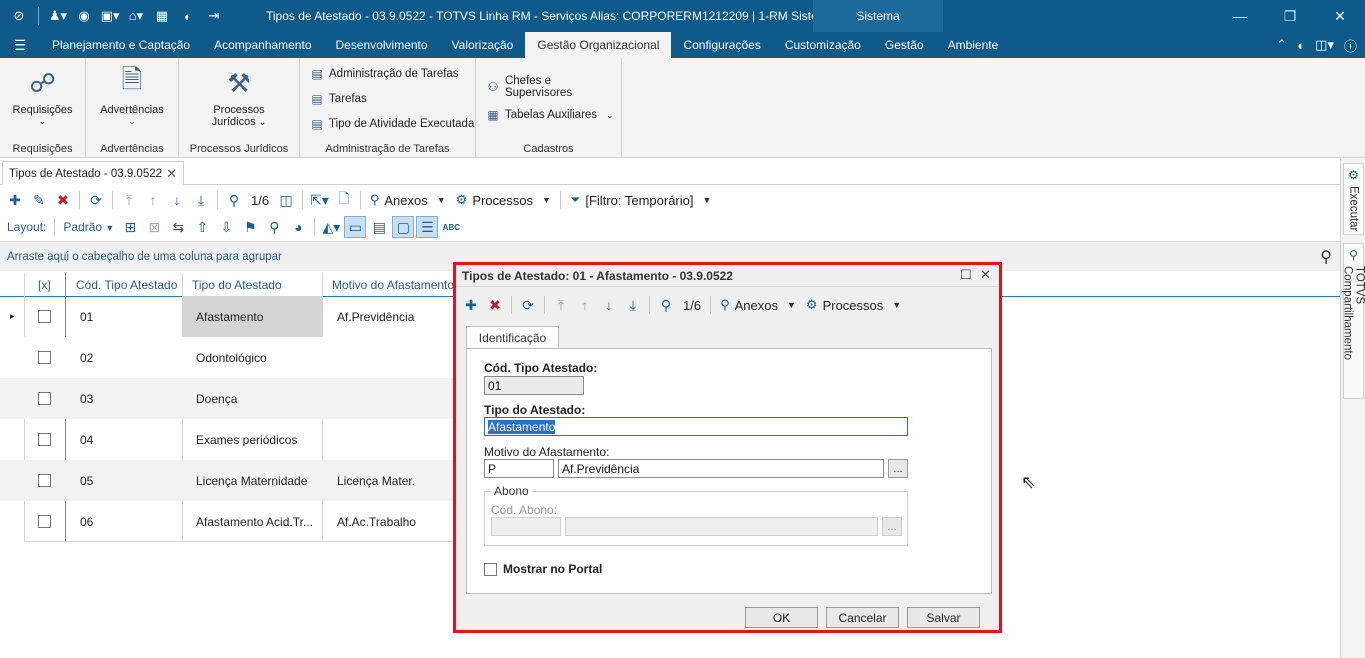 This screenshot has width=1365, height=658. I want to click on view-icon: ◉, so click(84, 16).